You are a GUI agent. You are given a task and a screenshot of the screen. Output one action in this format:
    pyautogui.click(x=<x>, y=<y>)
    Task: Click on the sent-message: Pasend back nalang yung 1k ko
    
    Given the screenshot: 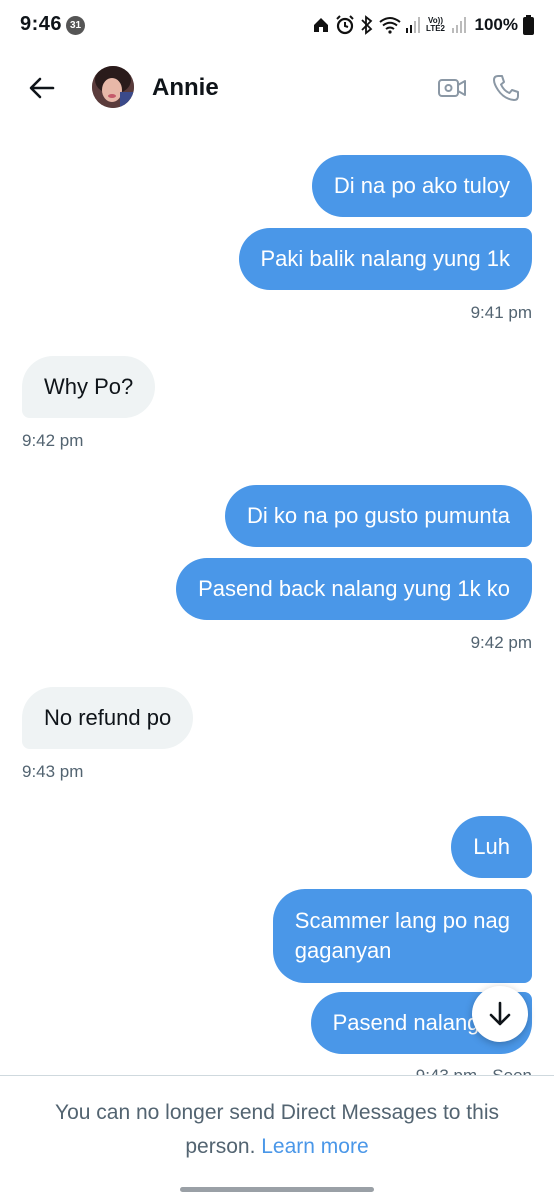 What is the action you would take?
    pyautogui.click(x=354, y=589)
    